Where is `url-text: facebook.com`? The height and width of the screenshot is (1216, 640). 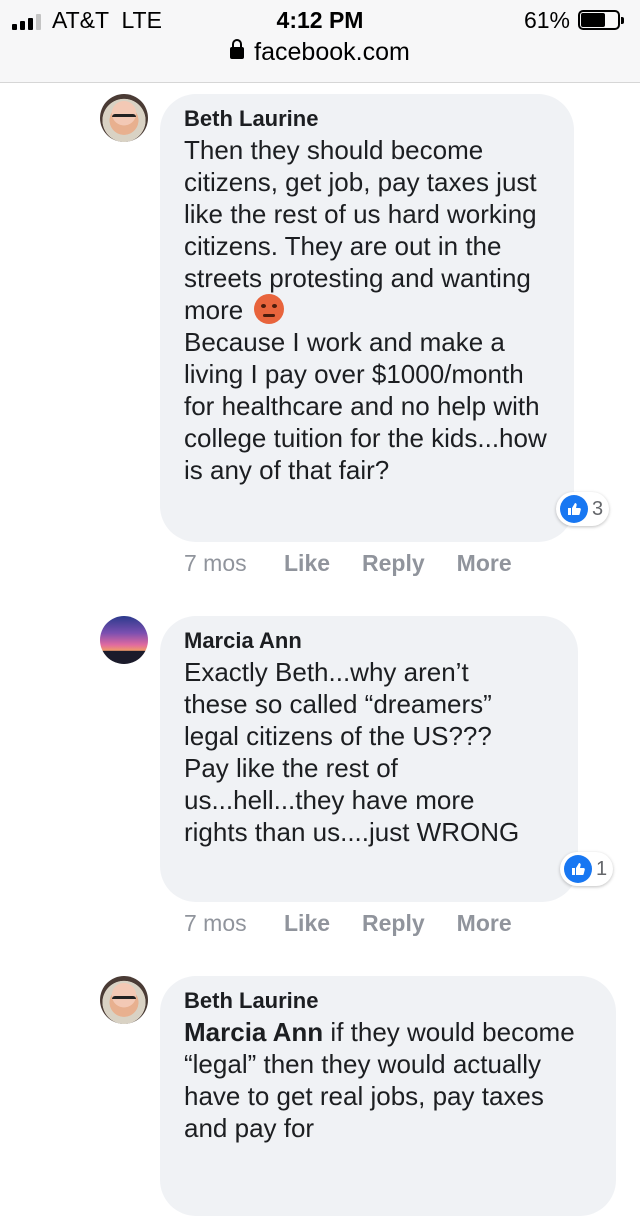
url-text: facebook.com is located at coordinates (332, 52).